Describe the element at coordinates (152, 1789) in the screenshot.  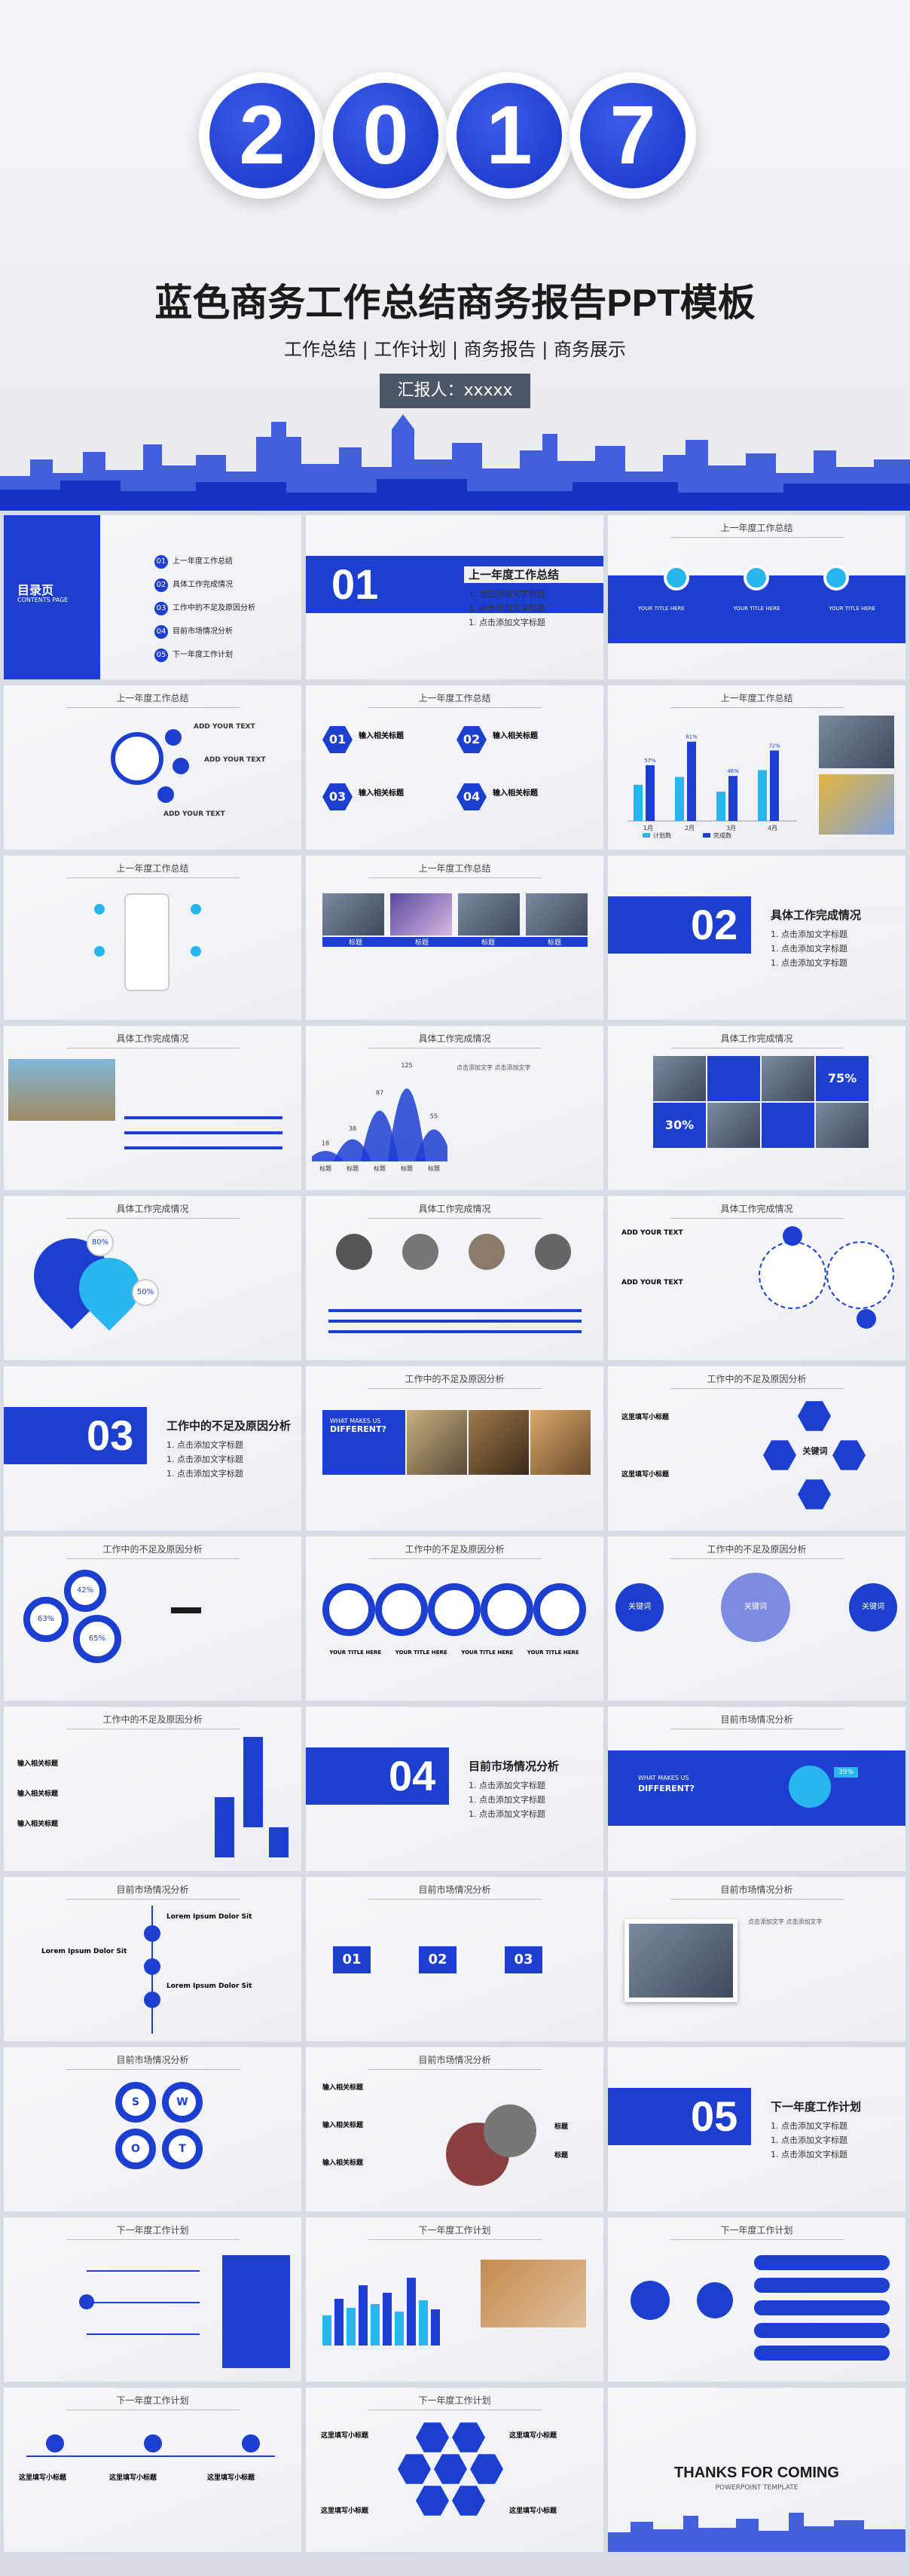
I see `slide-arrows: 工作中的不足及原因分析 输入相关标题 输入相关标题 输入相关标题` at that location.